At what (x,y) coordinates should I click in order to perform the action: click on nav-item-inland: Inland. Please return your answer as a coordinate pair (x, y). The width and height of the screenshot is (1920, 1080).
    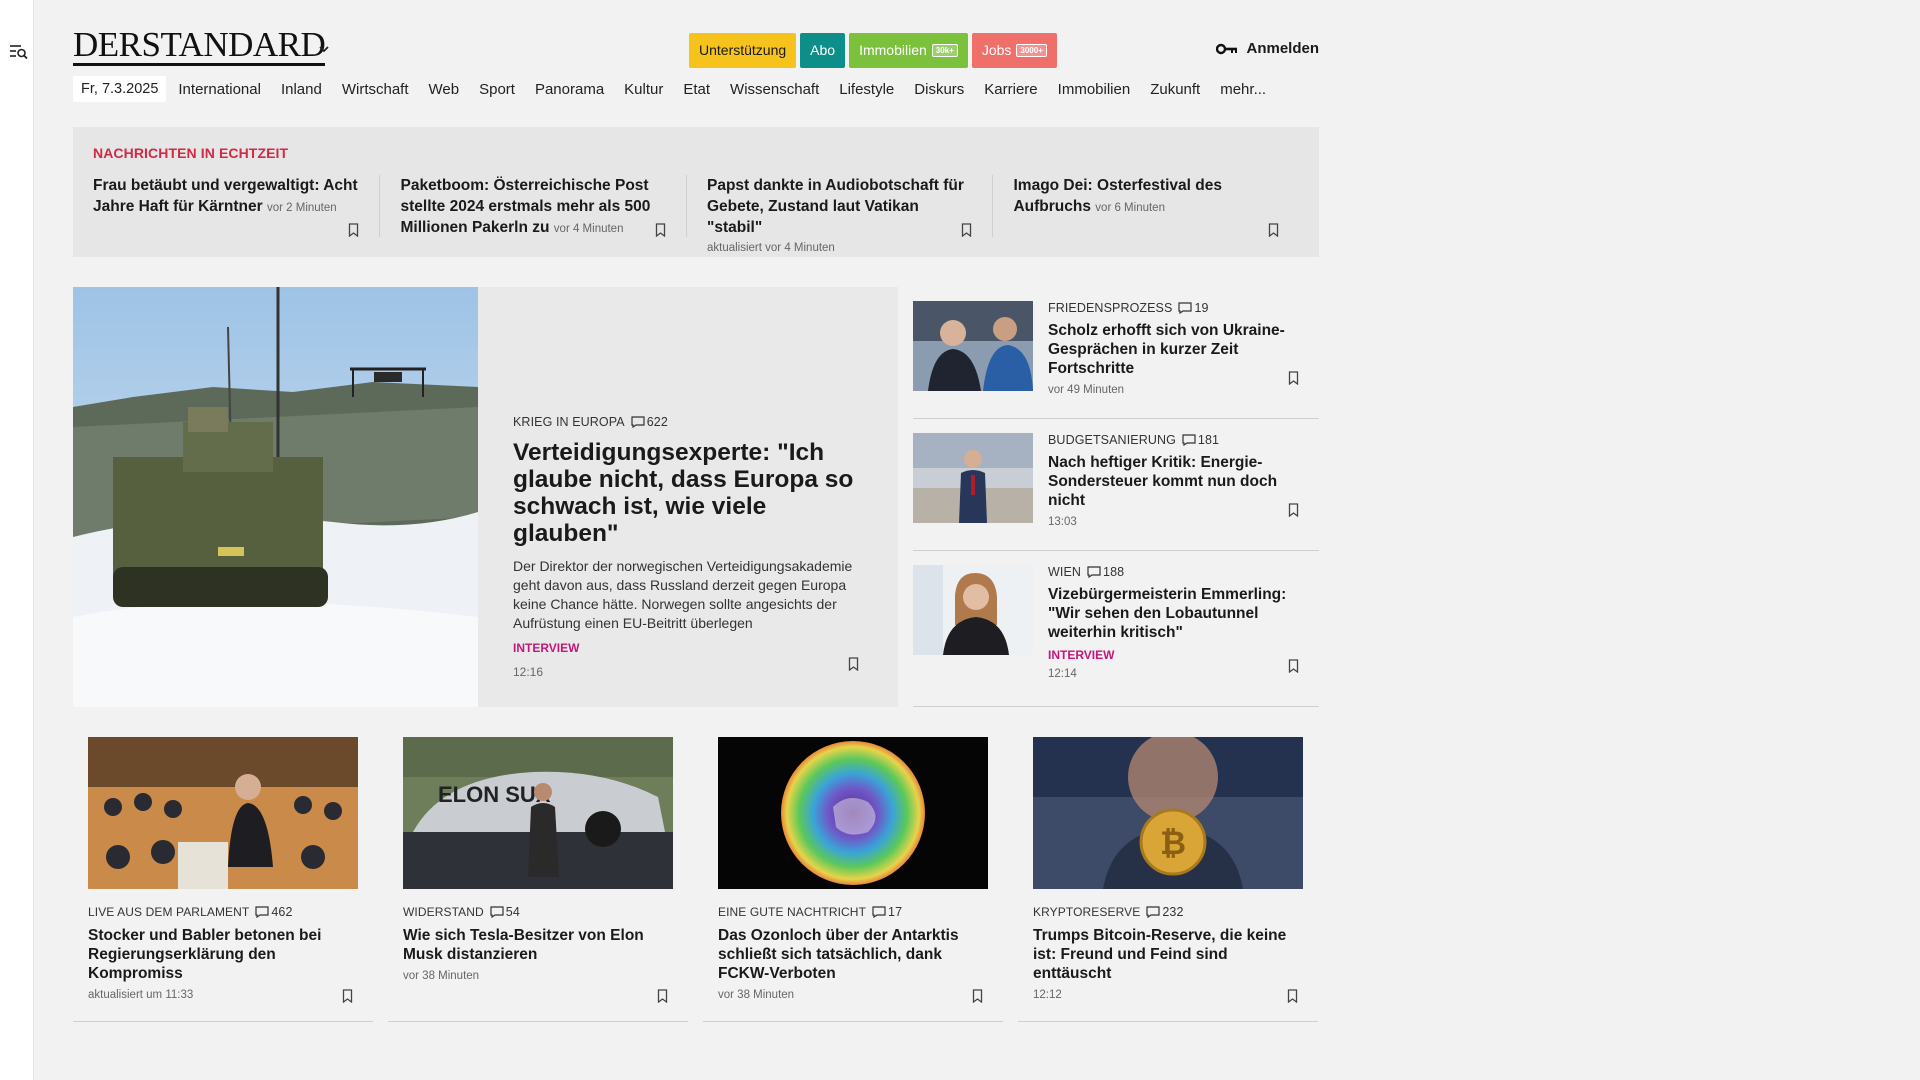
    Looking at the image, I should click on (301, 89).